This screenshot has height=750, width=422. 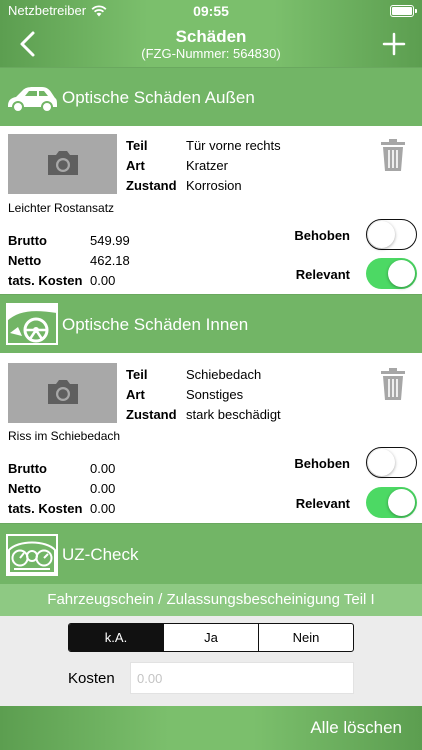 I want to click on netto-value: 0.00, so click(x=103, y=488).